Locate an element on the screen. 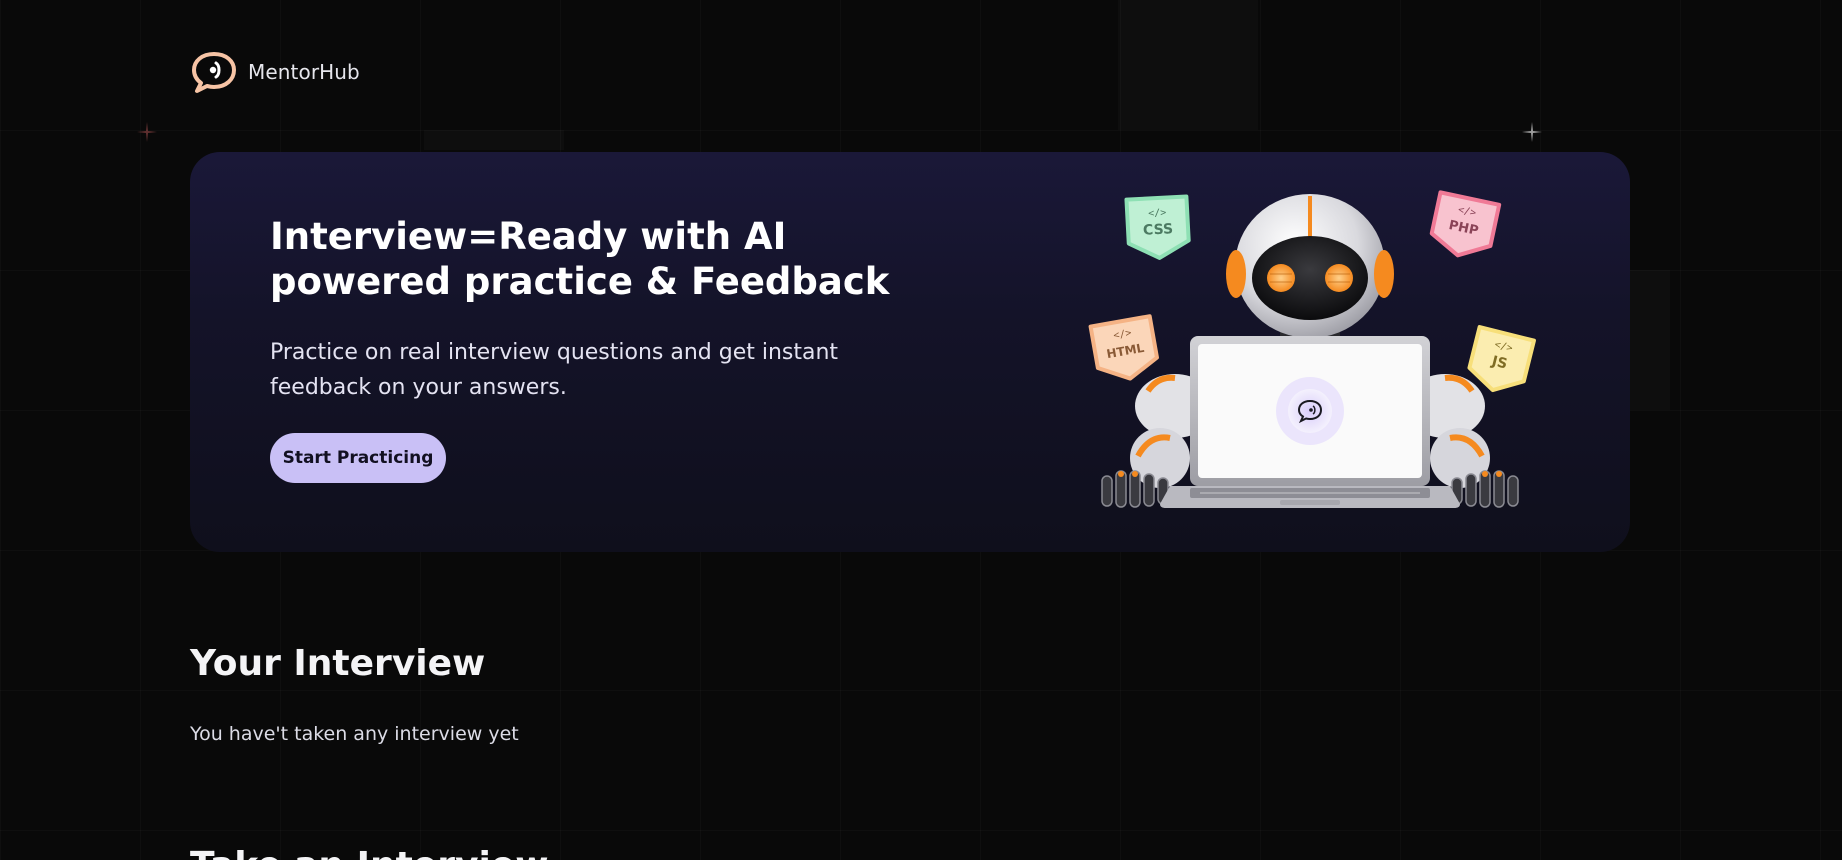 The width and height of the screenshot is (1842, 860). css-badge-label: CSS is located at coordinates (1158, 230).